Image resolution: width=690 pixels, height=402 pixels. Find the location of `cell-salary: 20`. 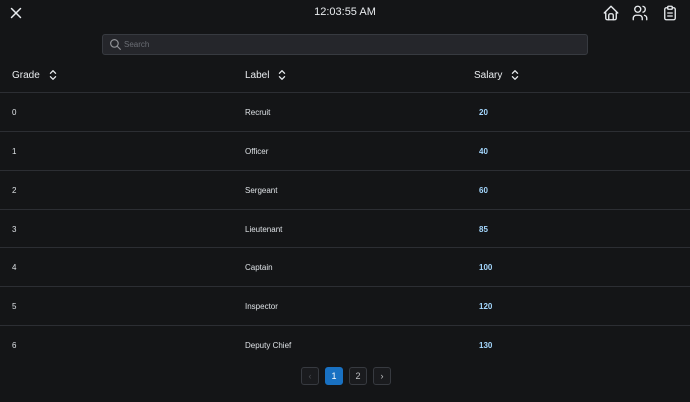

cell-salary: 20 is located at coordinates (483, 112).